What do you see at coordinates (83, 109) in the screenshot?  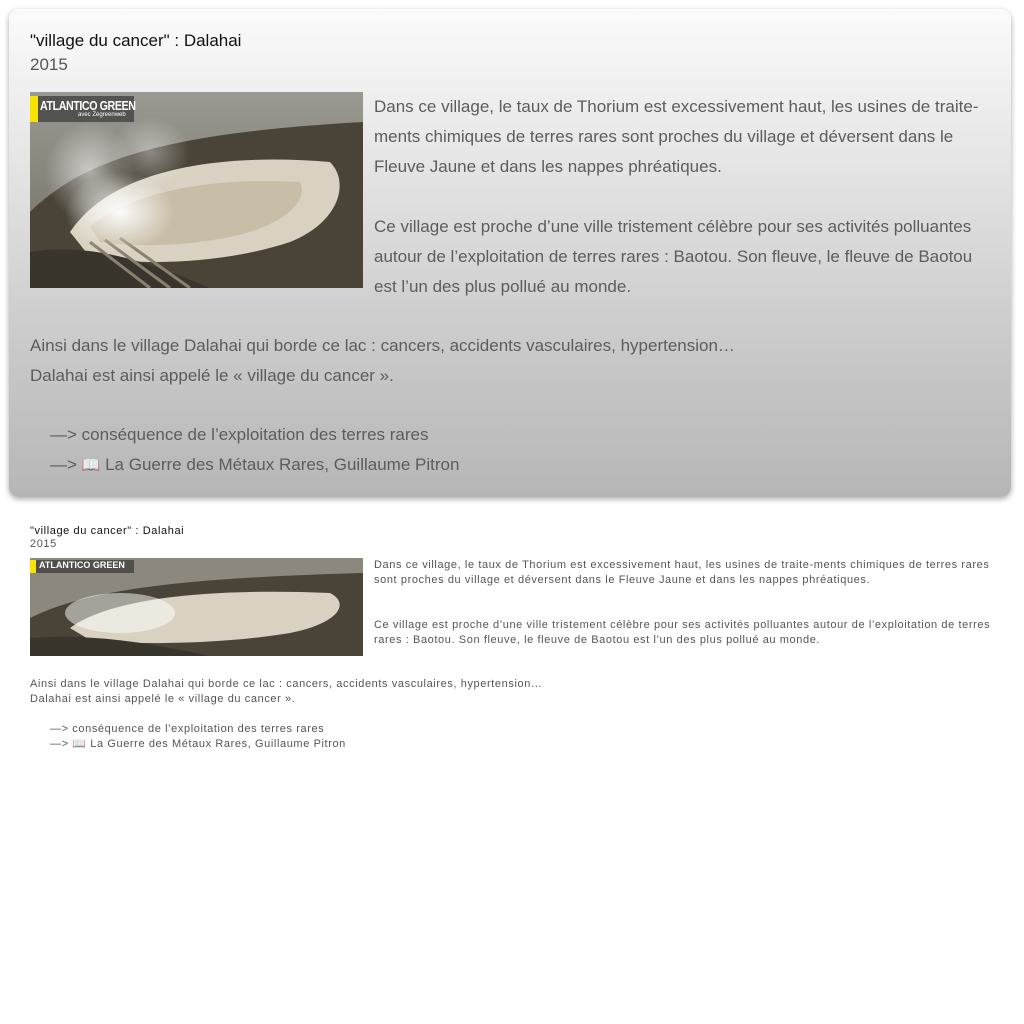 I see `atlantico-green-logo: ATLANTICO GREEN avec Zegreenweb` at bounding box center [83, 109].